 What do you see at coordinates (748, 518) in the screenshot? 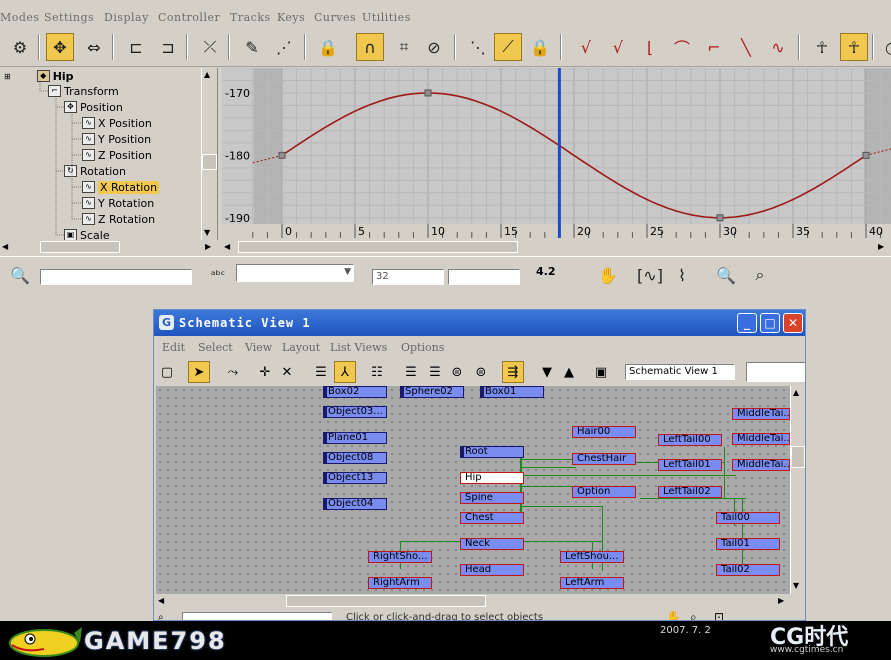
I see `node-tail00: Tail00` at bounding box center [748, 518].